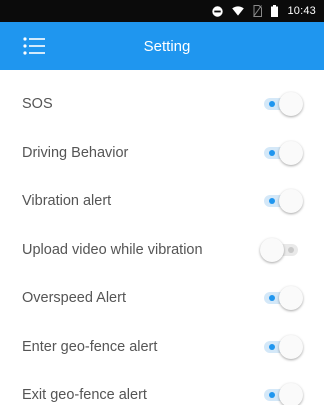 The image size is (324, 405). I want to click on setting-label: SOS, so click(37, 104).